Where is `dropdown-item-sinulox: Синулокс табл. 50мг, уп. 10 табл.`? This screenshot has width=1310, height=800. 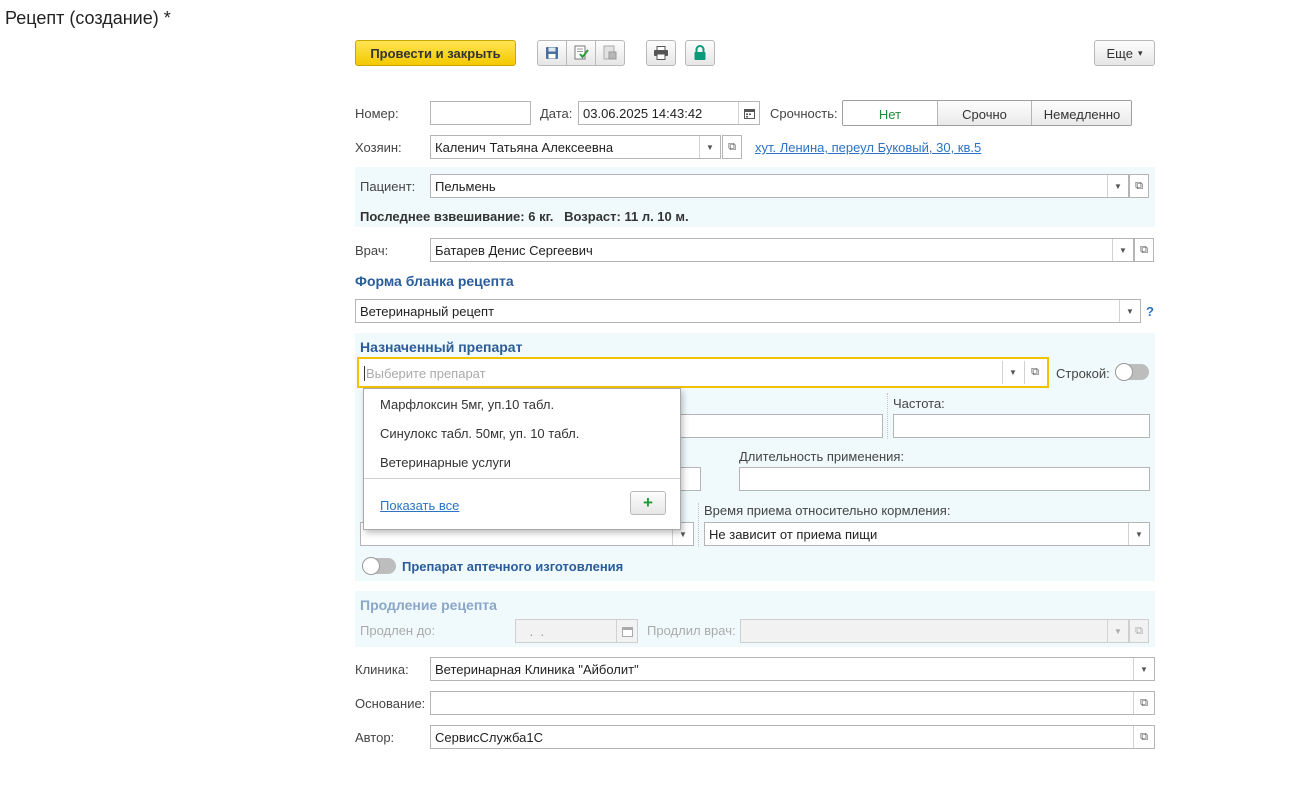 dropdown-item-sinulox: Синулокс табл. 50мг, уп. 10 табл. is located at coordinates (479, 433).